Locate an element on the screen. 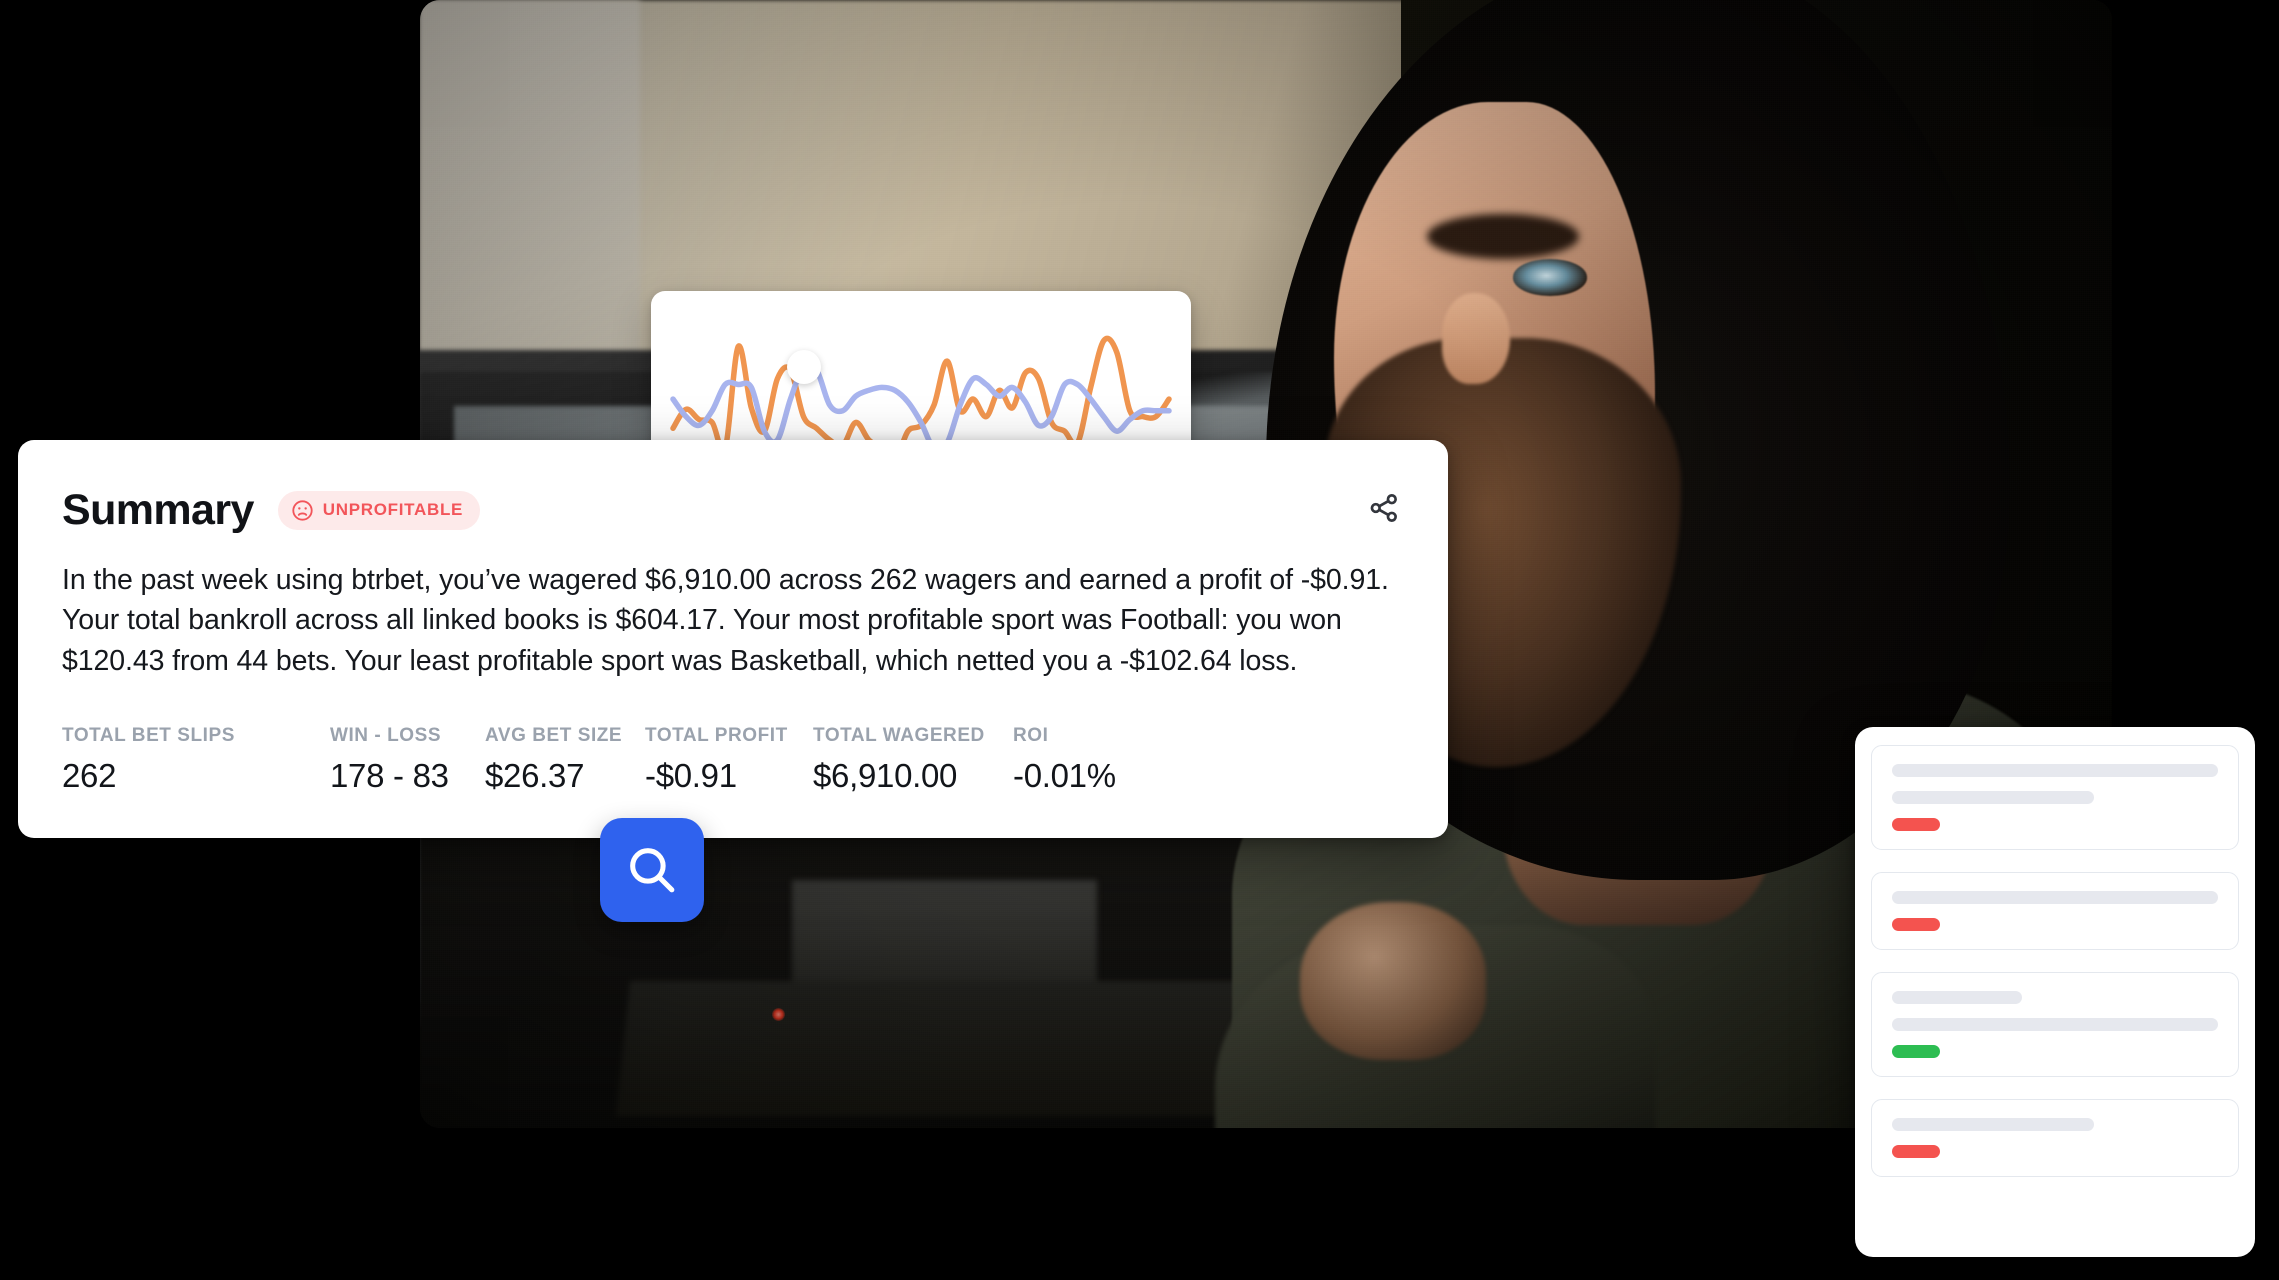  summary-header: Summary UNPROFITABLE is located at coordinates (732, 510).